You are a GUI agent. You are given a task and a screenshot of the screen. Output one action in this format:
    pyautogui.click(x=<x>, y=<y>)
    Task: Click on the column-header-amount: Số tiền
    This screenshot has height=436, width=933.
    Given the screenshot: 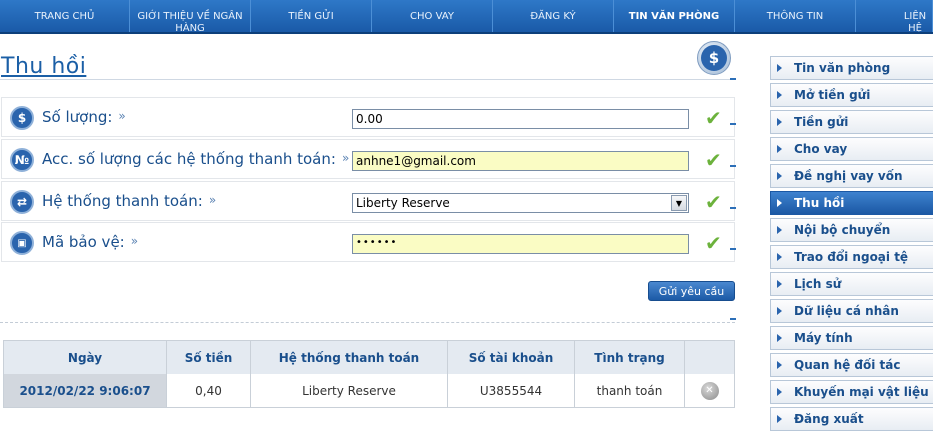 What is the action you would take?
    pyautogui.click(x=209, y=357)
    